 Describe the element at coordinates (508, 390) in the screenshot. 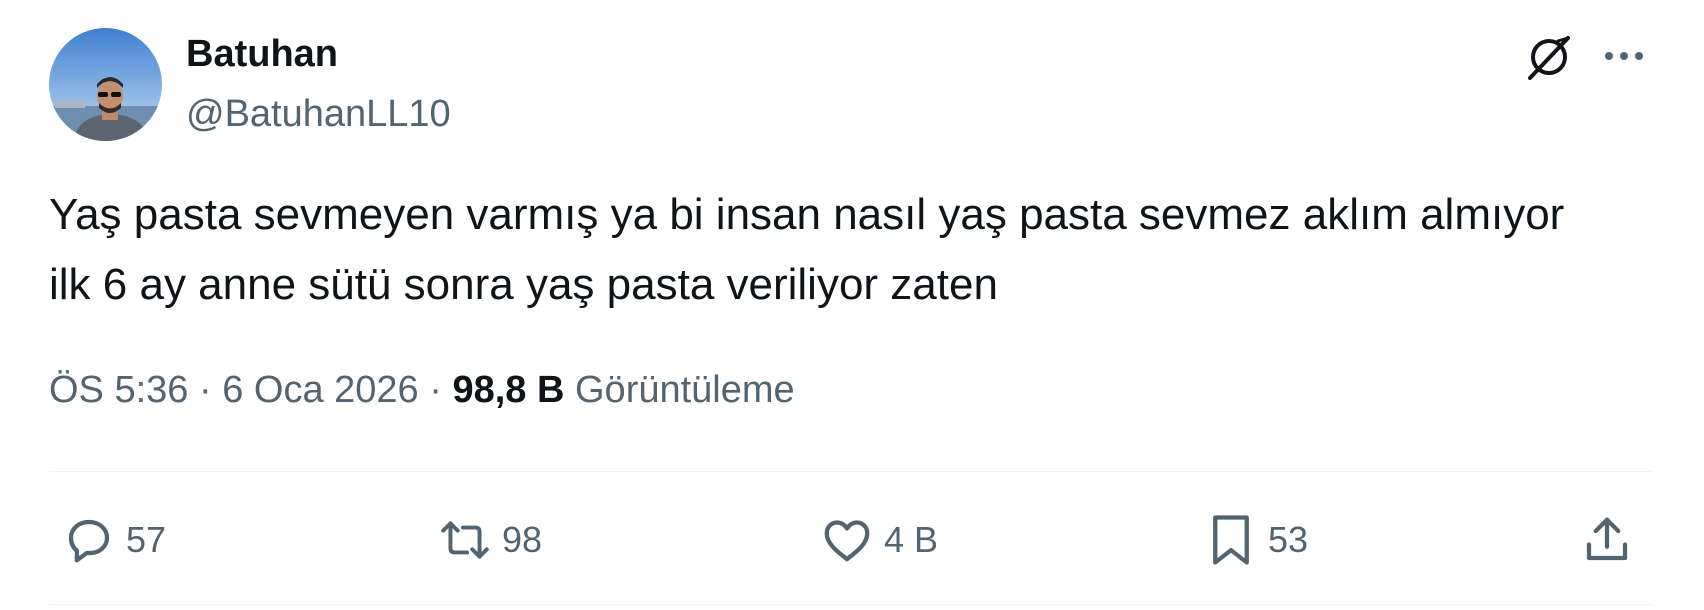

I see `views-count: 98,8 B` at that location.